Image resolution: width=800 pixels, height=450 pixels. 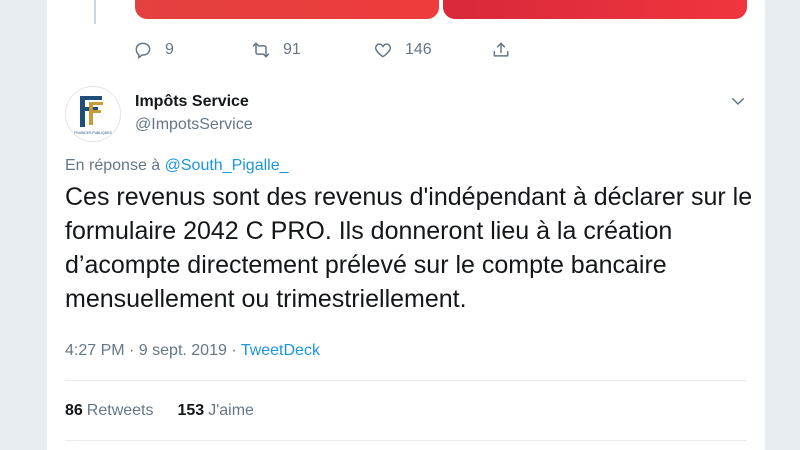 What do you see at coordinates (95, 12) in the screenshot?
I see `thread-line` at bounding box center [95, 12].